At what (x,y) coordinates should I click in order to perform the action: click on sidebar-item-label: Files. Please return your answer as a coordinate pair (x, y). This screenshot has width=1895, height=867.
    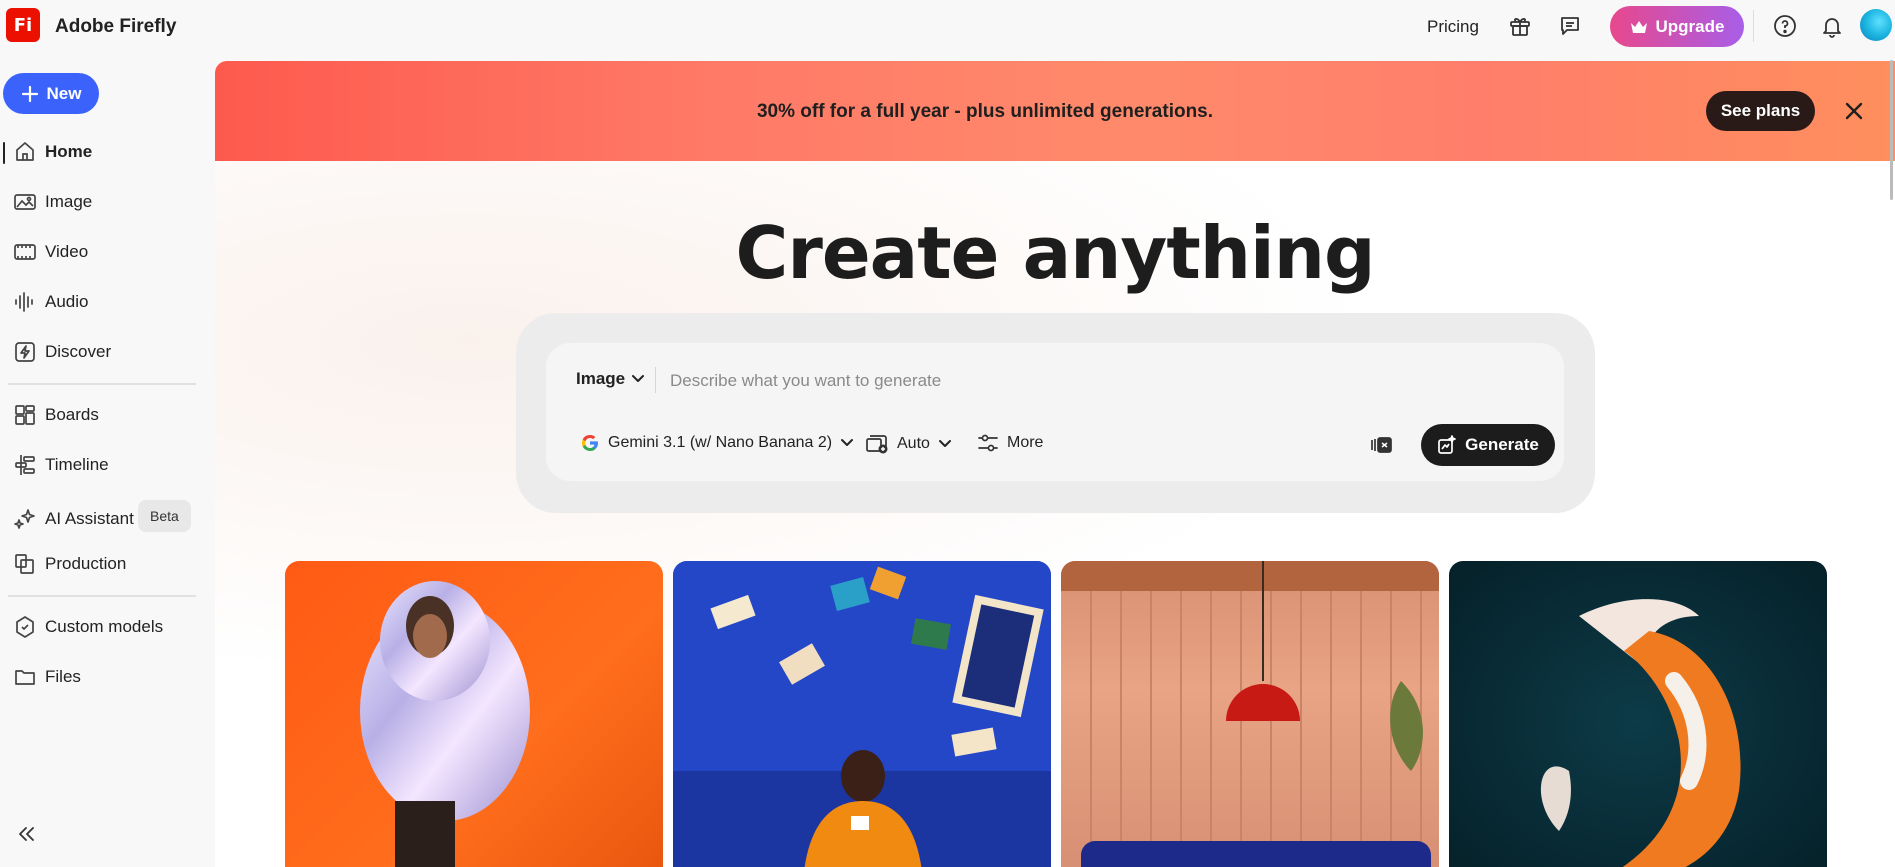
    Looking at the image, I should click on (63, 676).